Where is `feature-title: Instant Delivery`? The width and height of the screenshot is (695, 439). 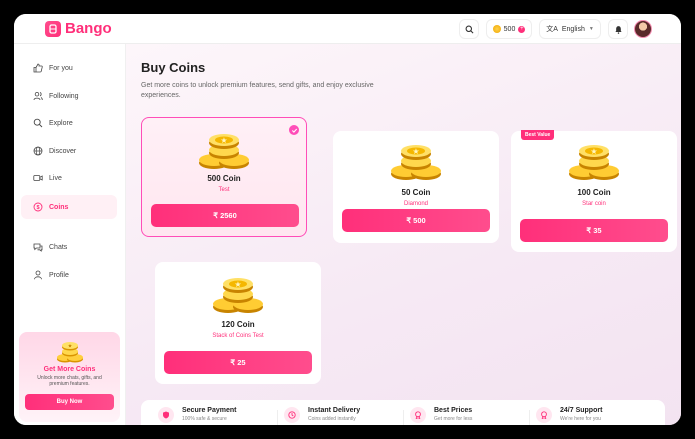 feature-title: Instant Delivery is located at coordinates (334, 410).